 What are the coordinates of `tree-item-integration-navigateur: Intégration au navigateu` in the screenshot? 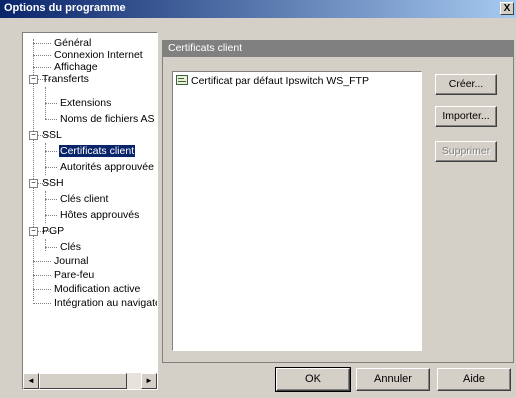 It's located at (105, 303).